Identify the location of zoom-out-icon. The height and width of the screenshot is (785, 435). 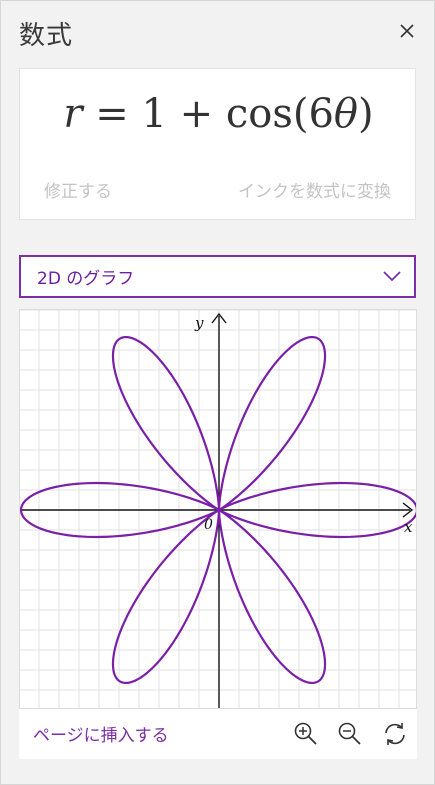
(349, 733).